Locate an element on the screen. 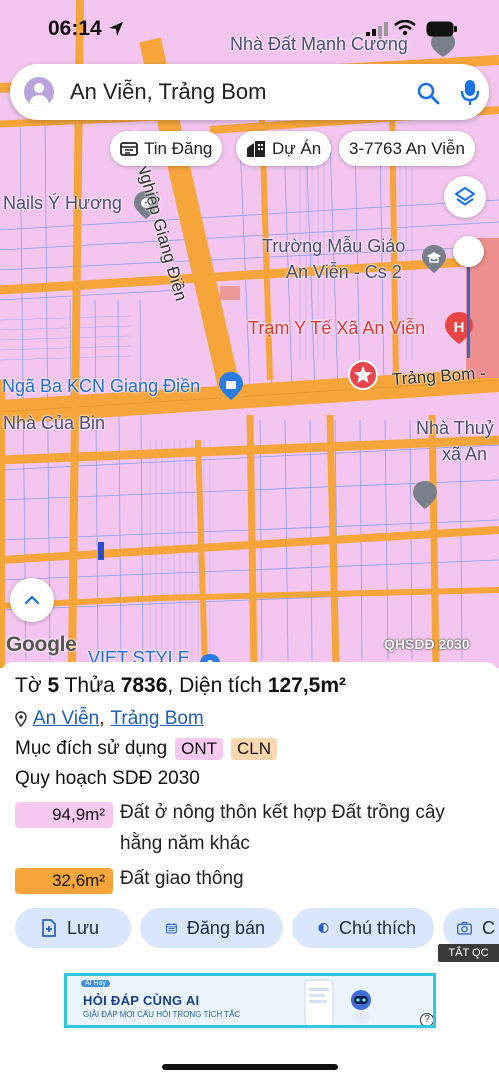 The image size is (499, 1080). location-arrow-icon is located at coordinates (116, 29).